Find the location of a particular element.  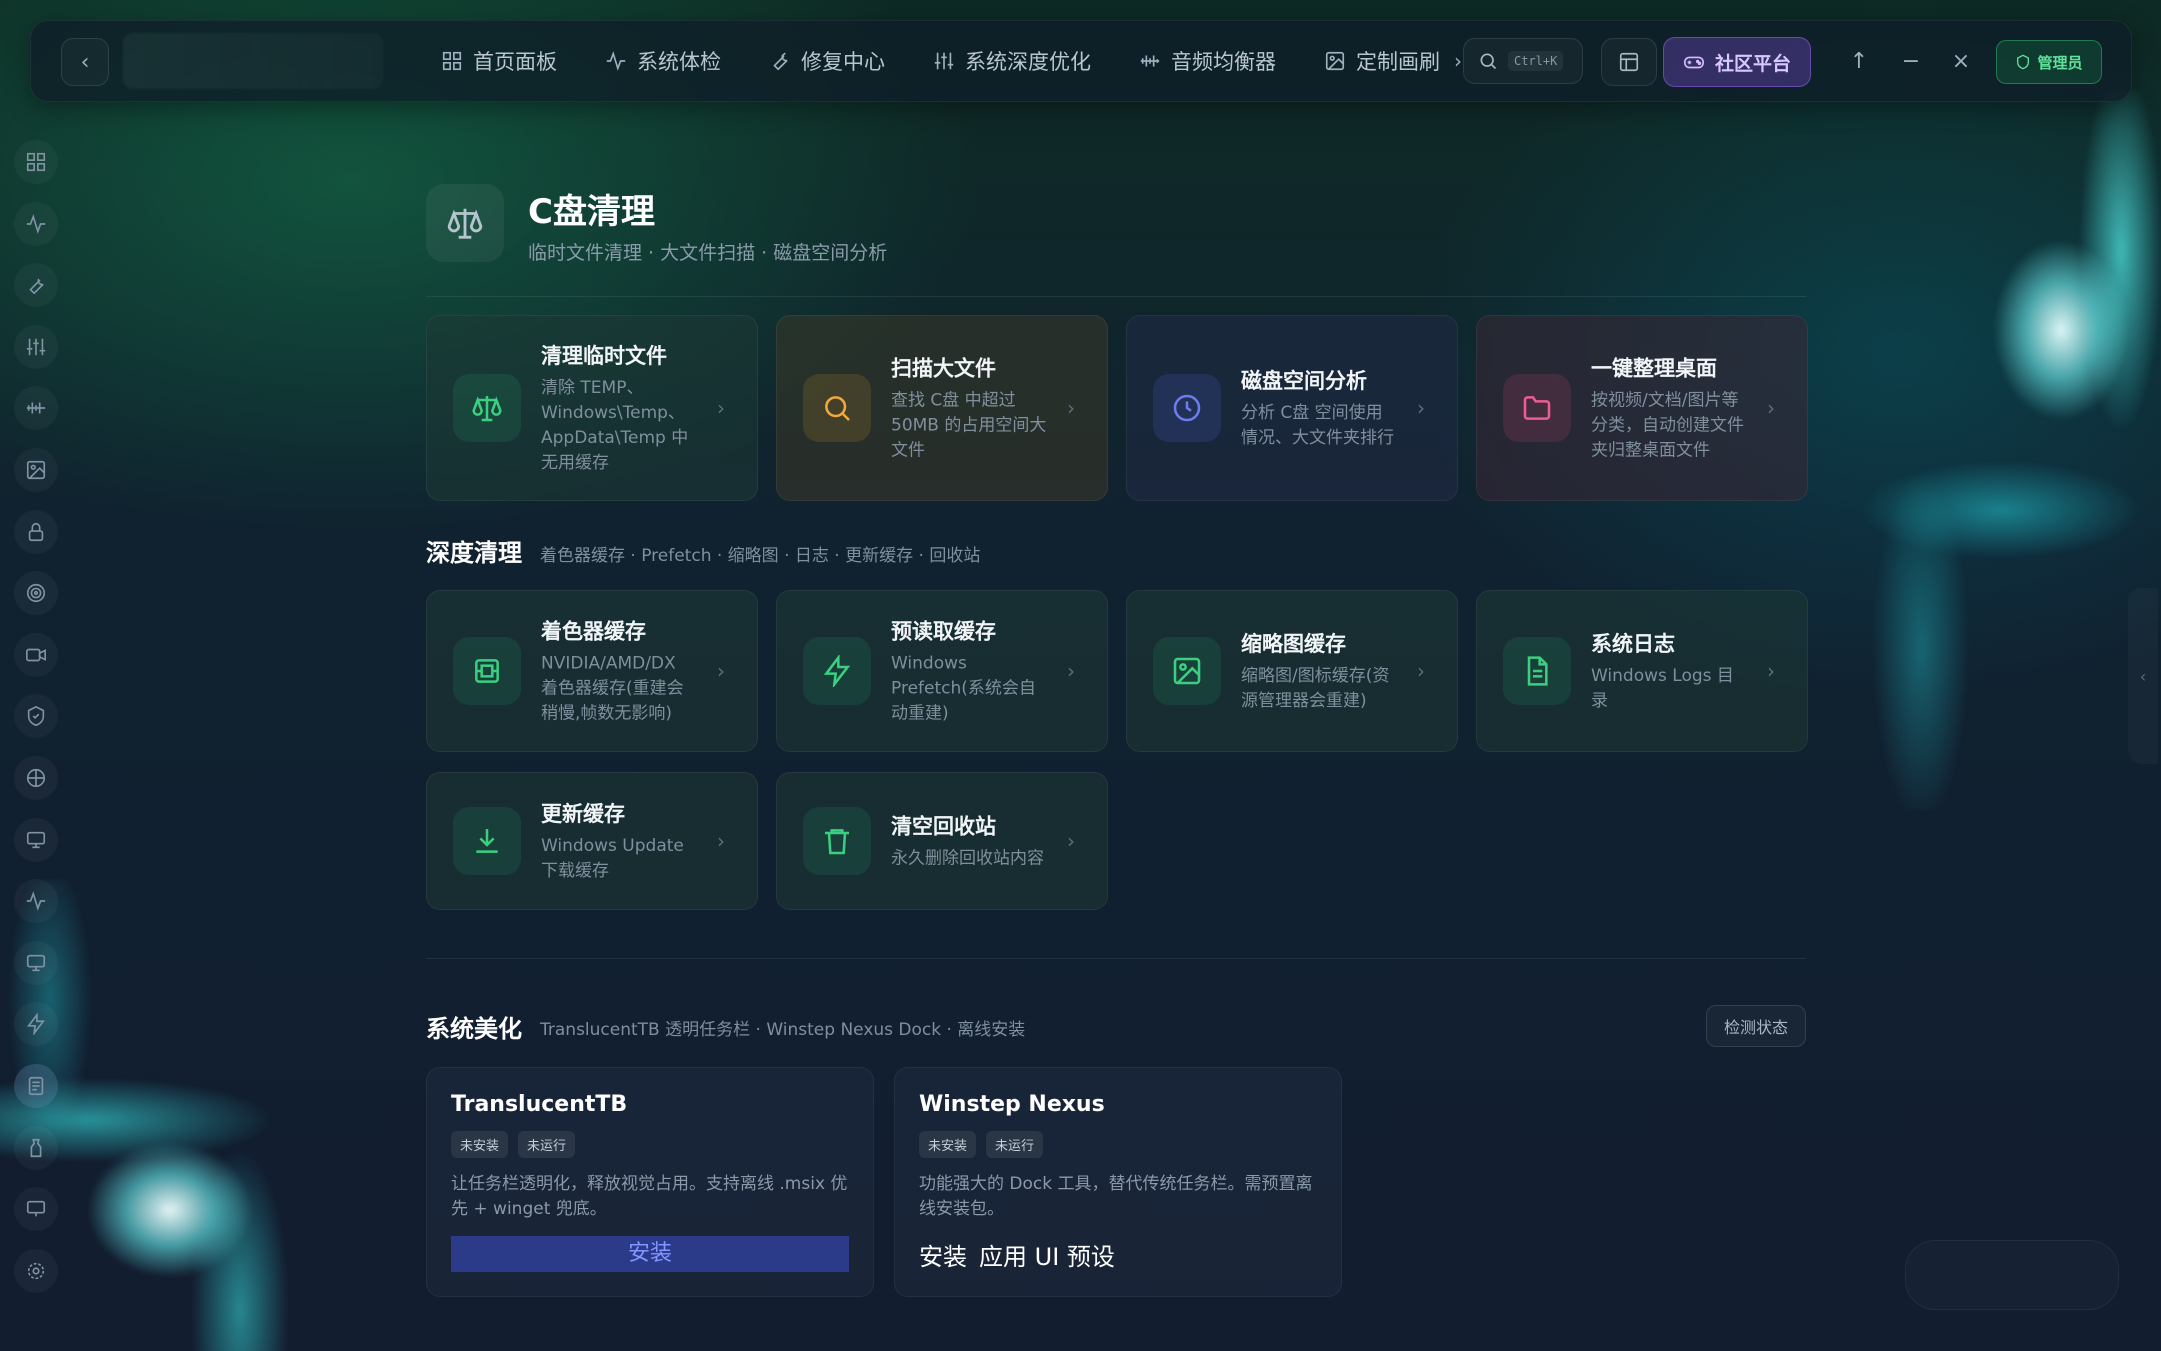

check-status-button: 检测状态 is located at coordinates (1756, 1026).